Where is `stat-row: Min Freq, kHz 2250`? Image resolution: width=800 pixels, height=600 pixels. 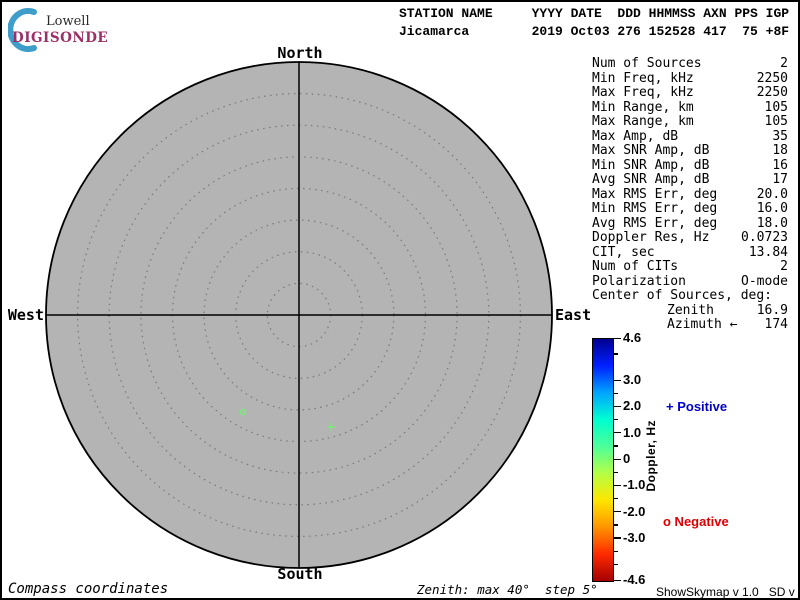 stat-row: Min Freq, kHz 2250 is located at coordinates (690, 78).